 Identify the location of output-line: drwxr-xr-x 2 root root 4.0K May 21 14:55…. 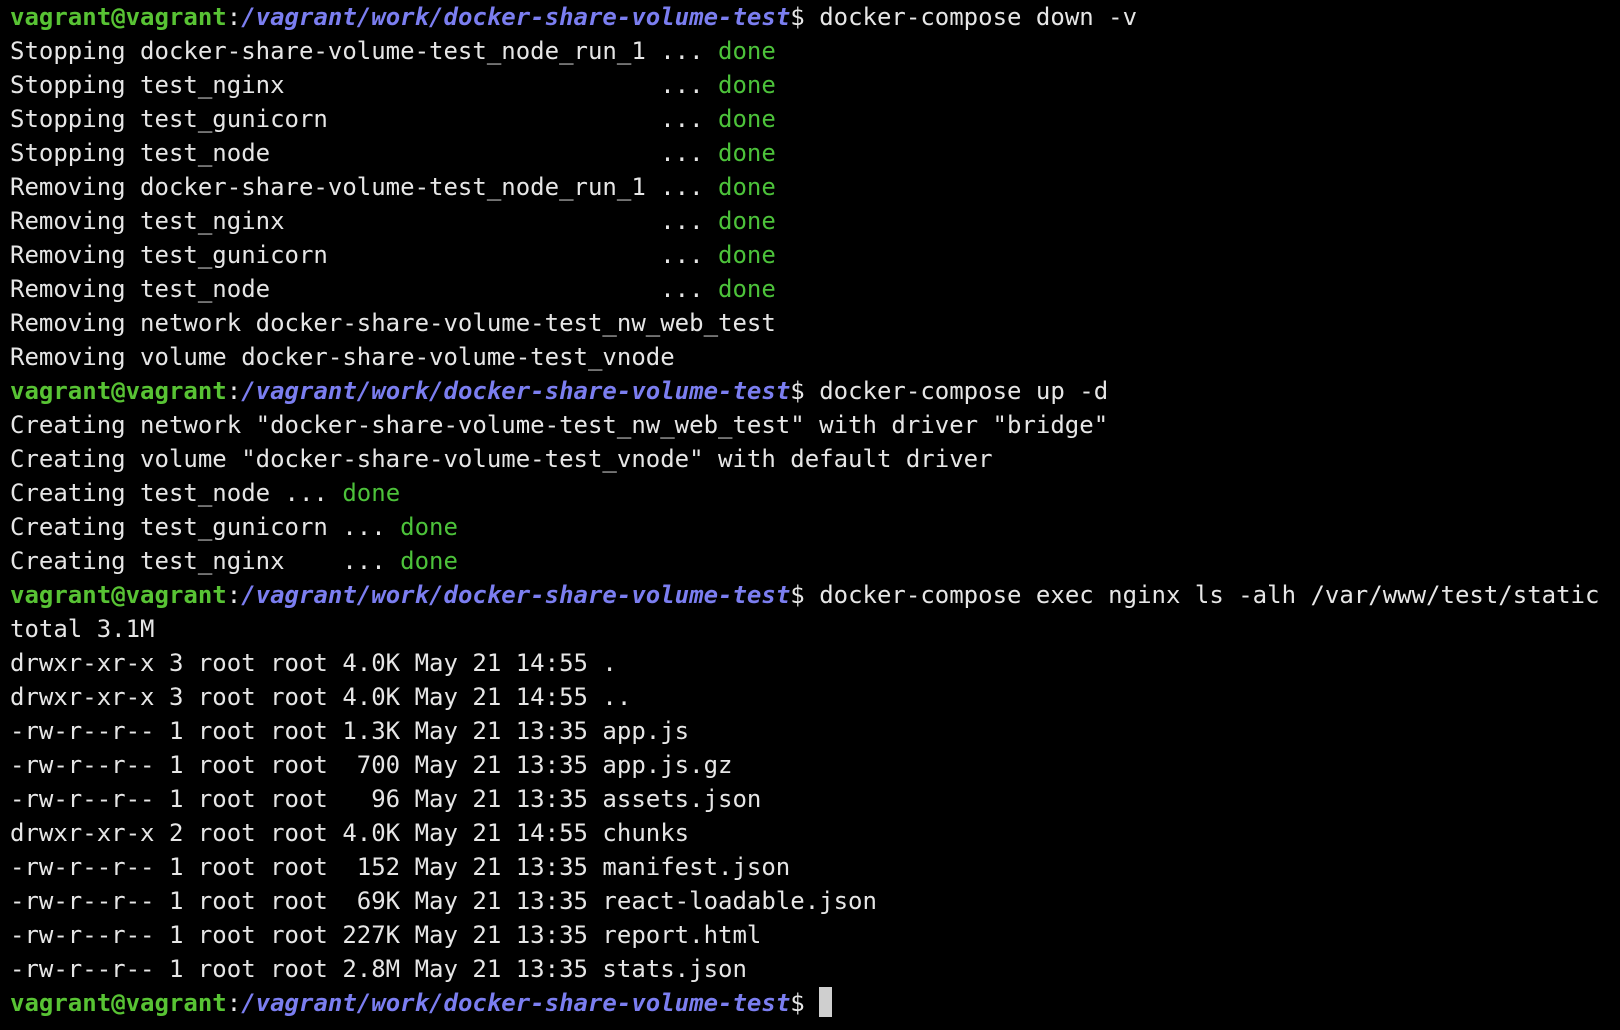
(350, 833).